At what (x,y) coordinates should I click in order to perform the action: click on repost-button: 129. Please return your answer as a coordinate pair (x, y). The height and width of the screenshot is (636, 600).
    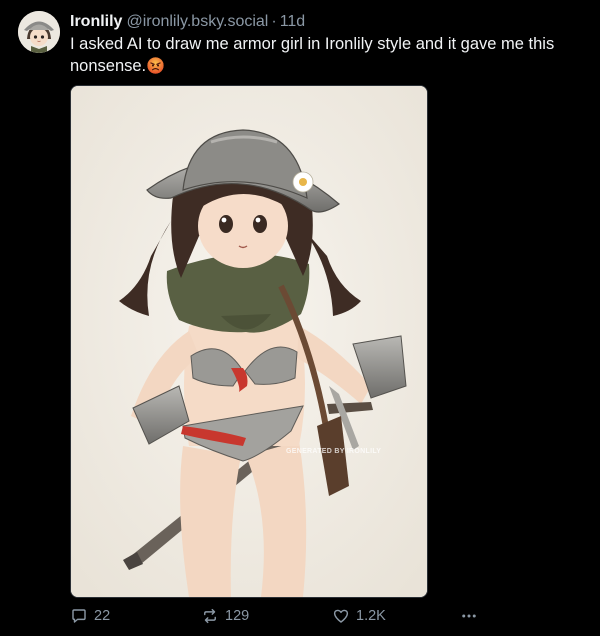
    Looking at the image, I should click on (225, 616).